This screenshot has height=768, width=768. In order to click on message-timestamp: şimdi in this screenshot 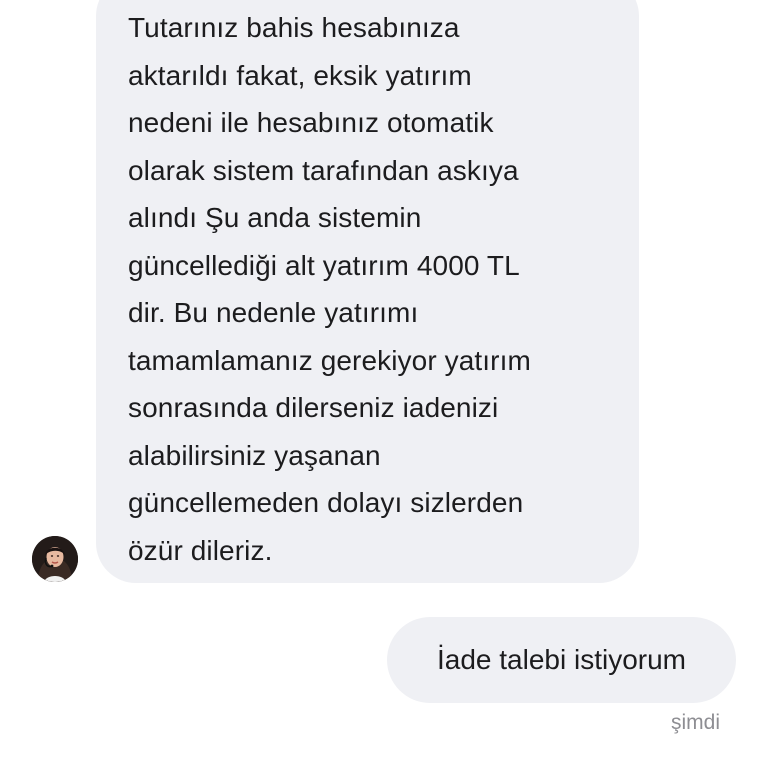, I will do `click(695, 722)`.